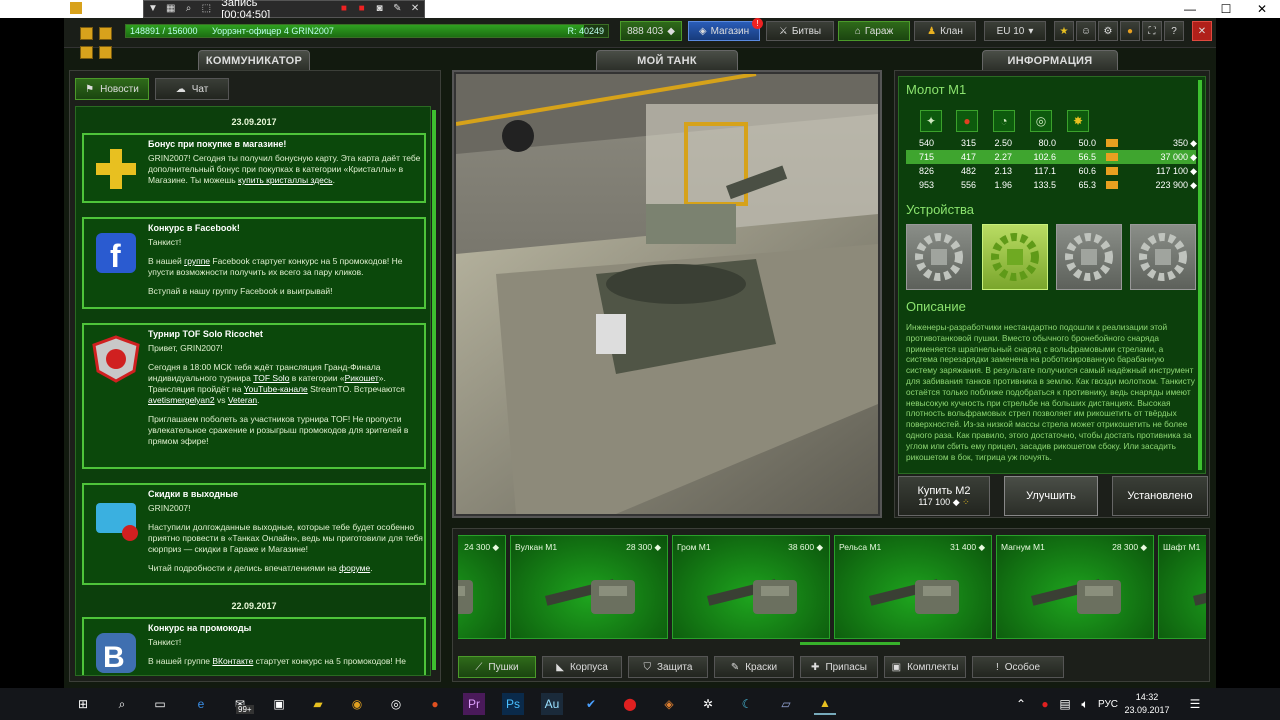 This screenshot has height=720, width=1280. What do you see at coordinates (1051, 496) in the screenshot?
I see `upgrade-button: Улучшить` at bounding box center [1051, 496].